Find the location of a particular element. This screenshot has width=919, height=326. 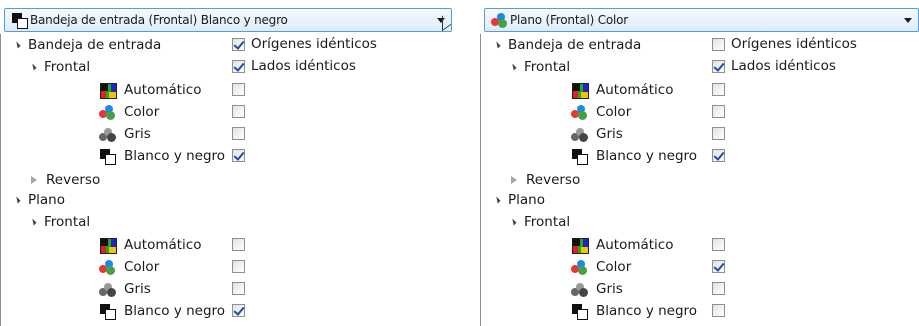

chevron-down-icon is located at coordinates (908, 20).